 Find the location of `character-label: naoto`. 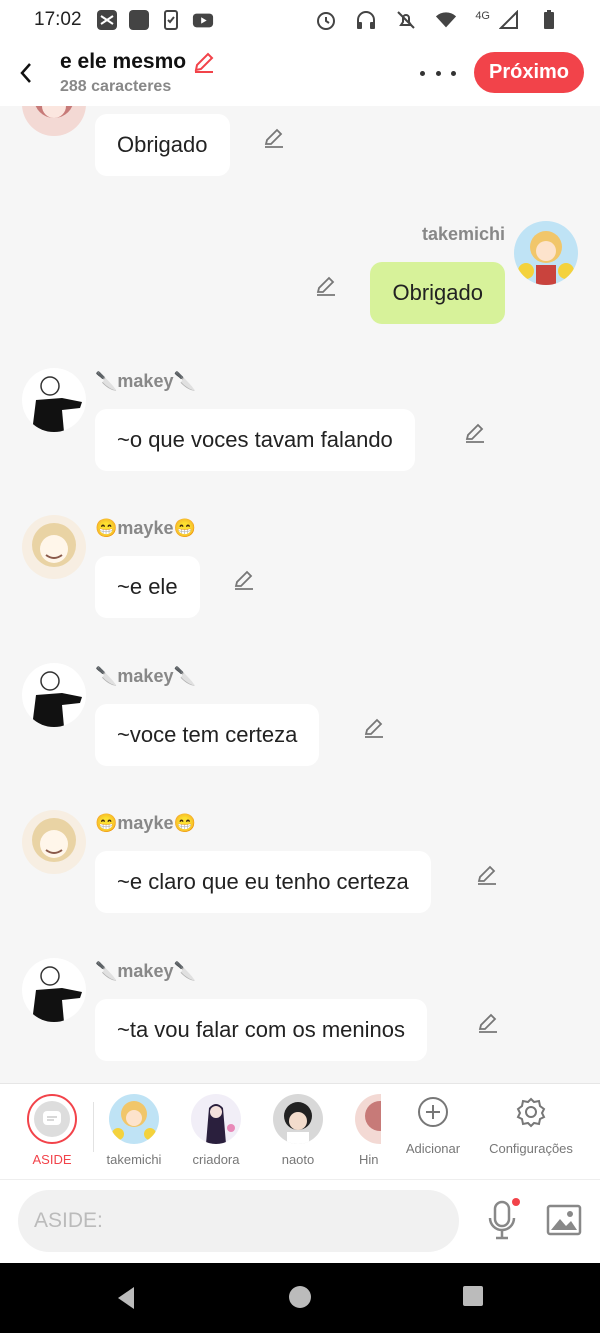

character-label: naoto is located at coordinates (298, 1159).